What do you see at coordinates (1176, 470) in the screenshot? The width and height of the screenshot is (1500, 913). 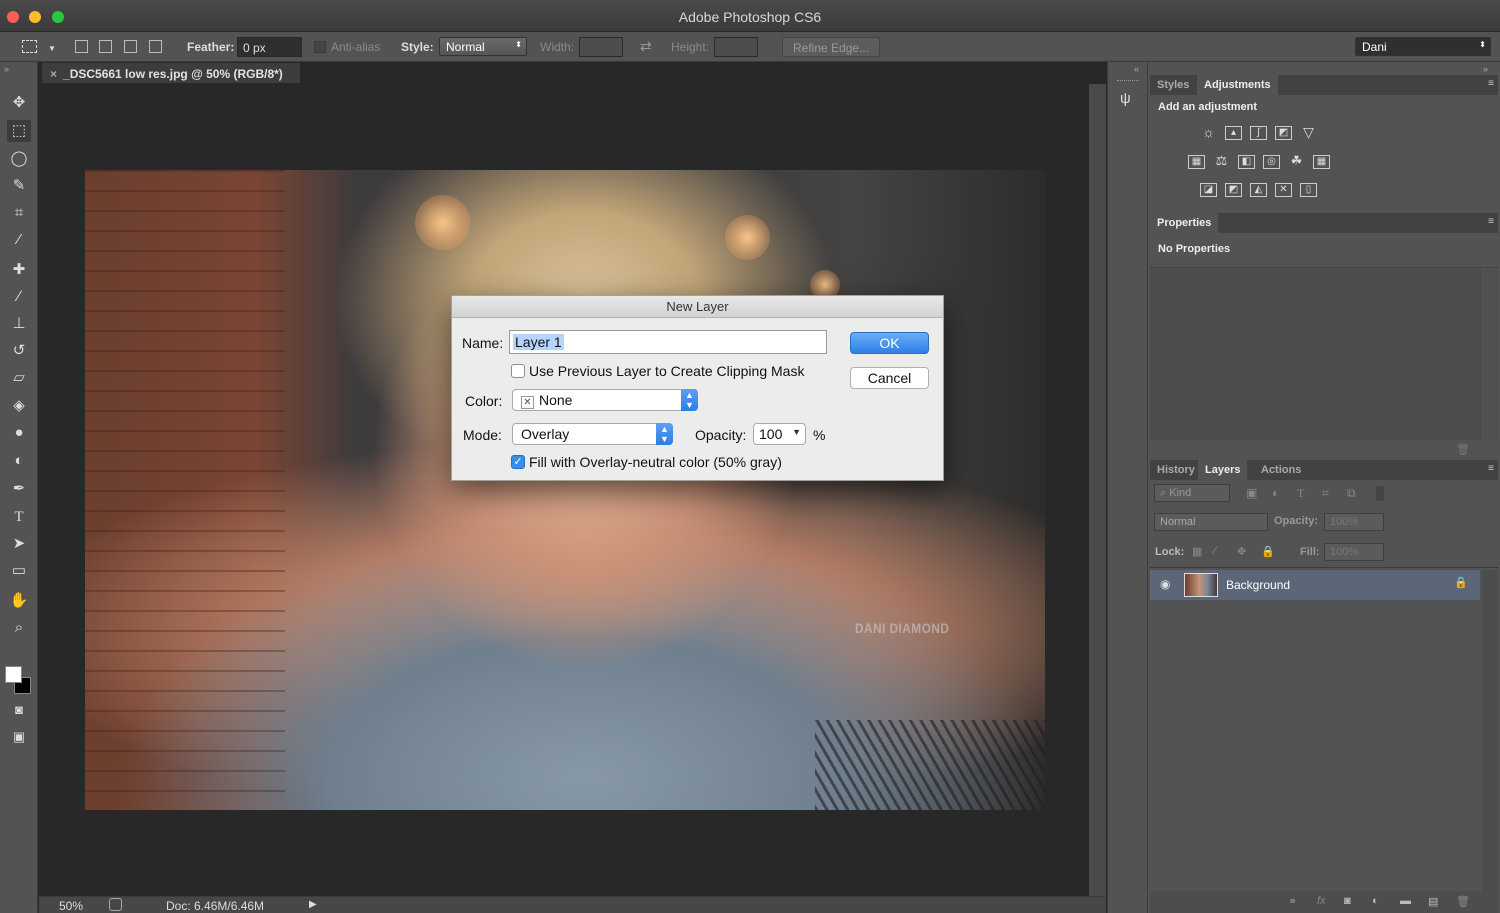 I see `tab-history: History` at bounding box center [1176, 470].